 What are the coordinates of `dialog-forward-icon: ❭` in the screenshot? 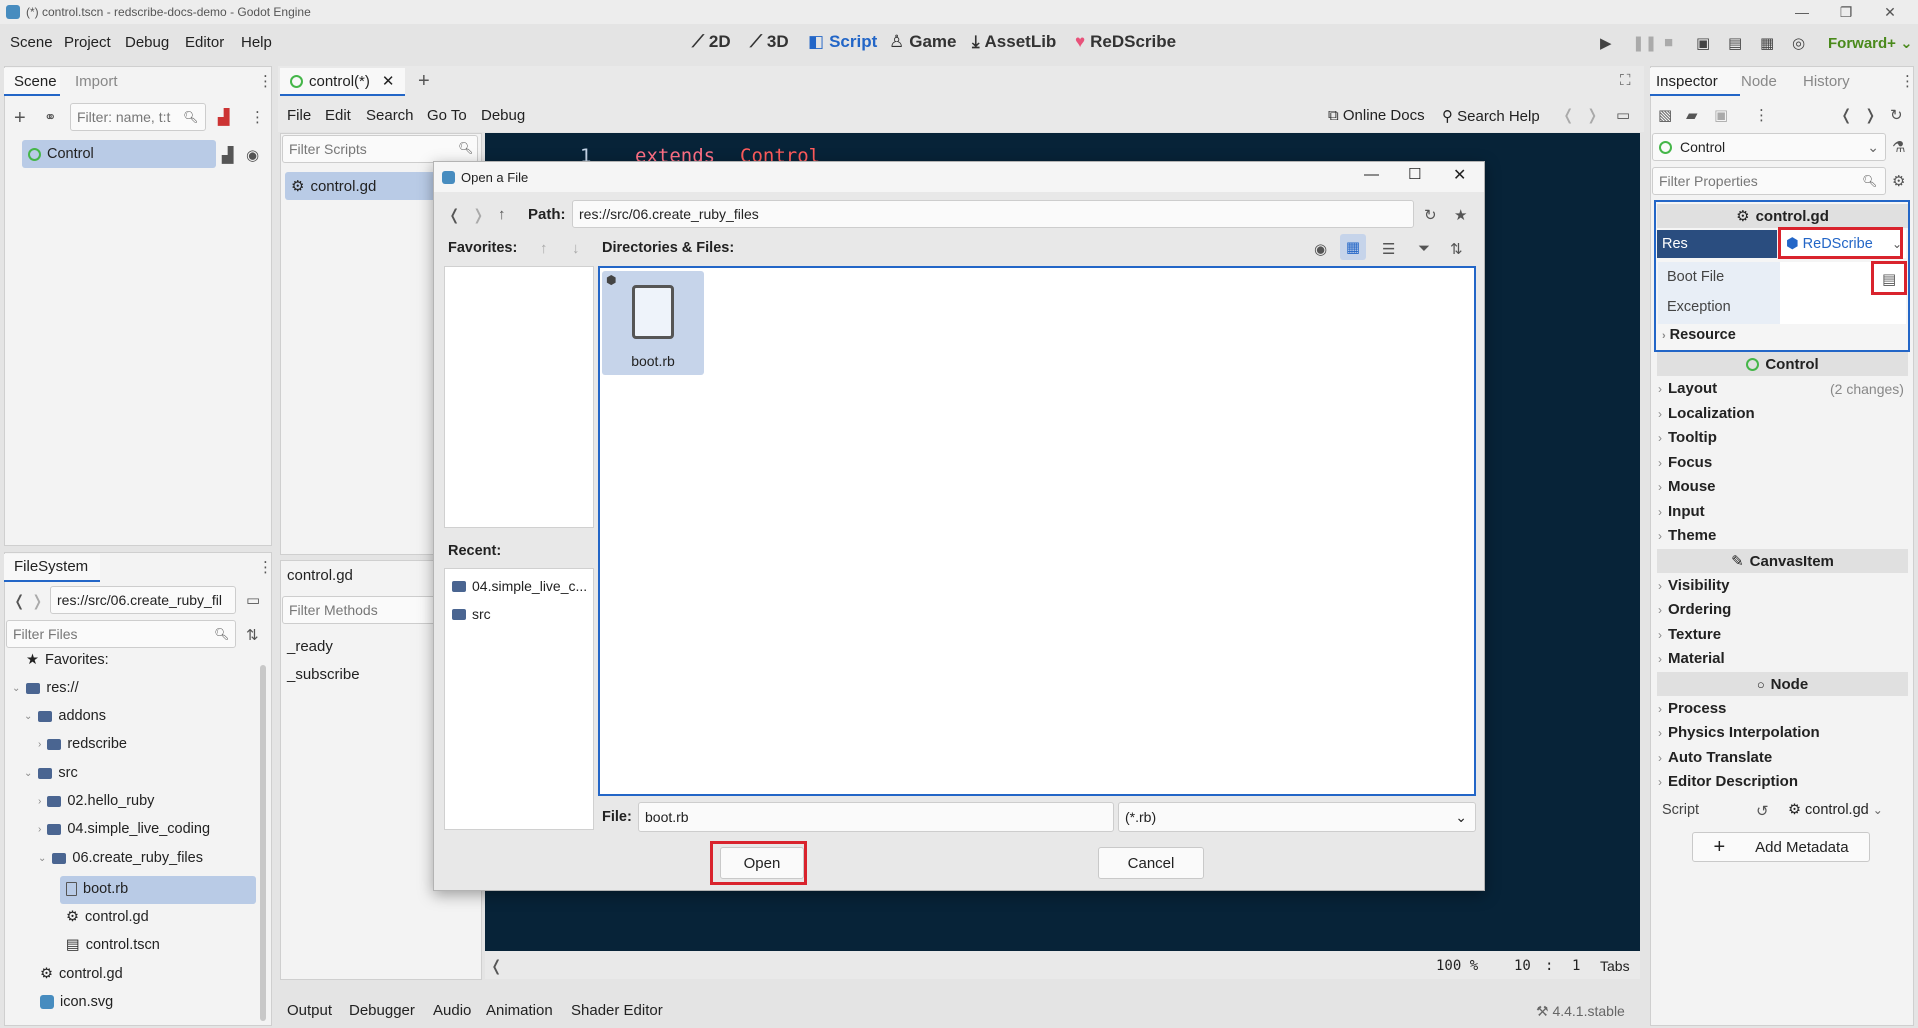 It's located at (478, 215).